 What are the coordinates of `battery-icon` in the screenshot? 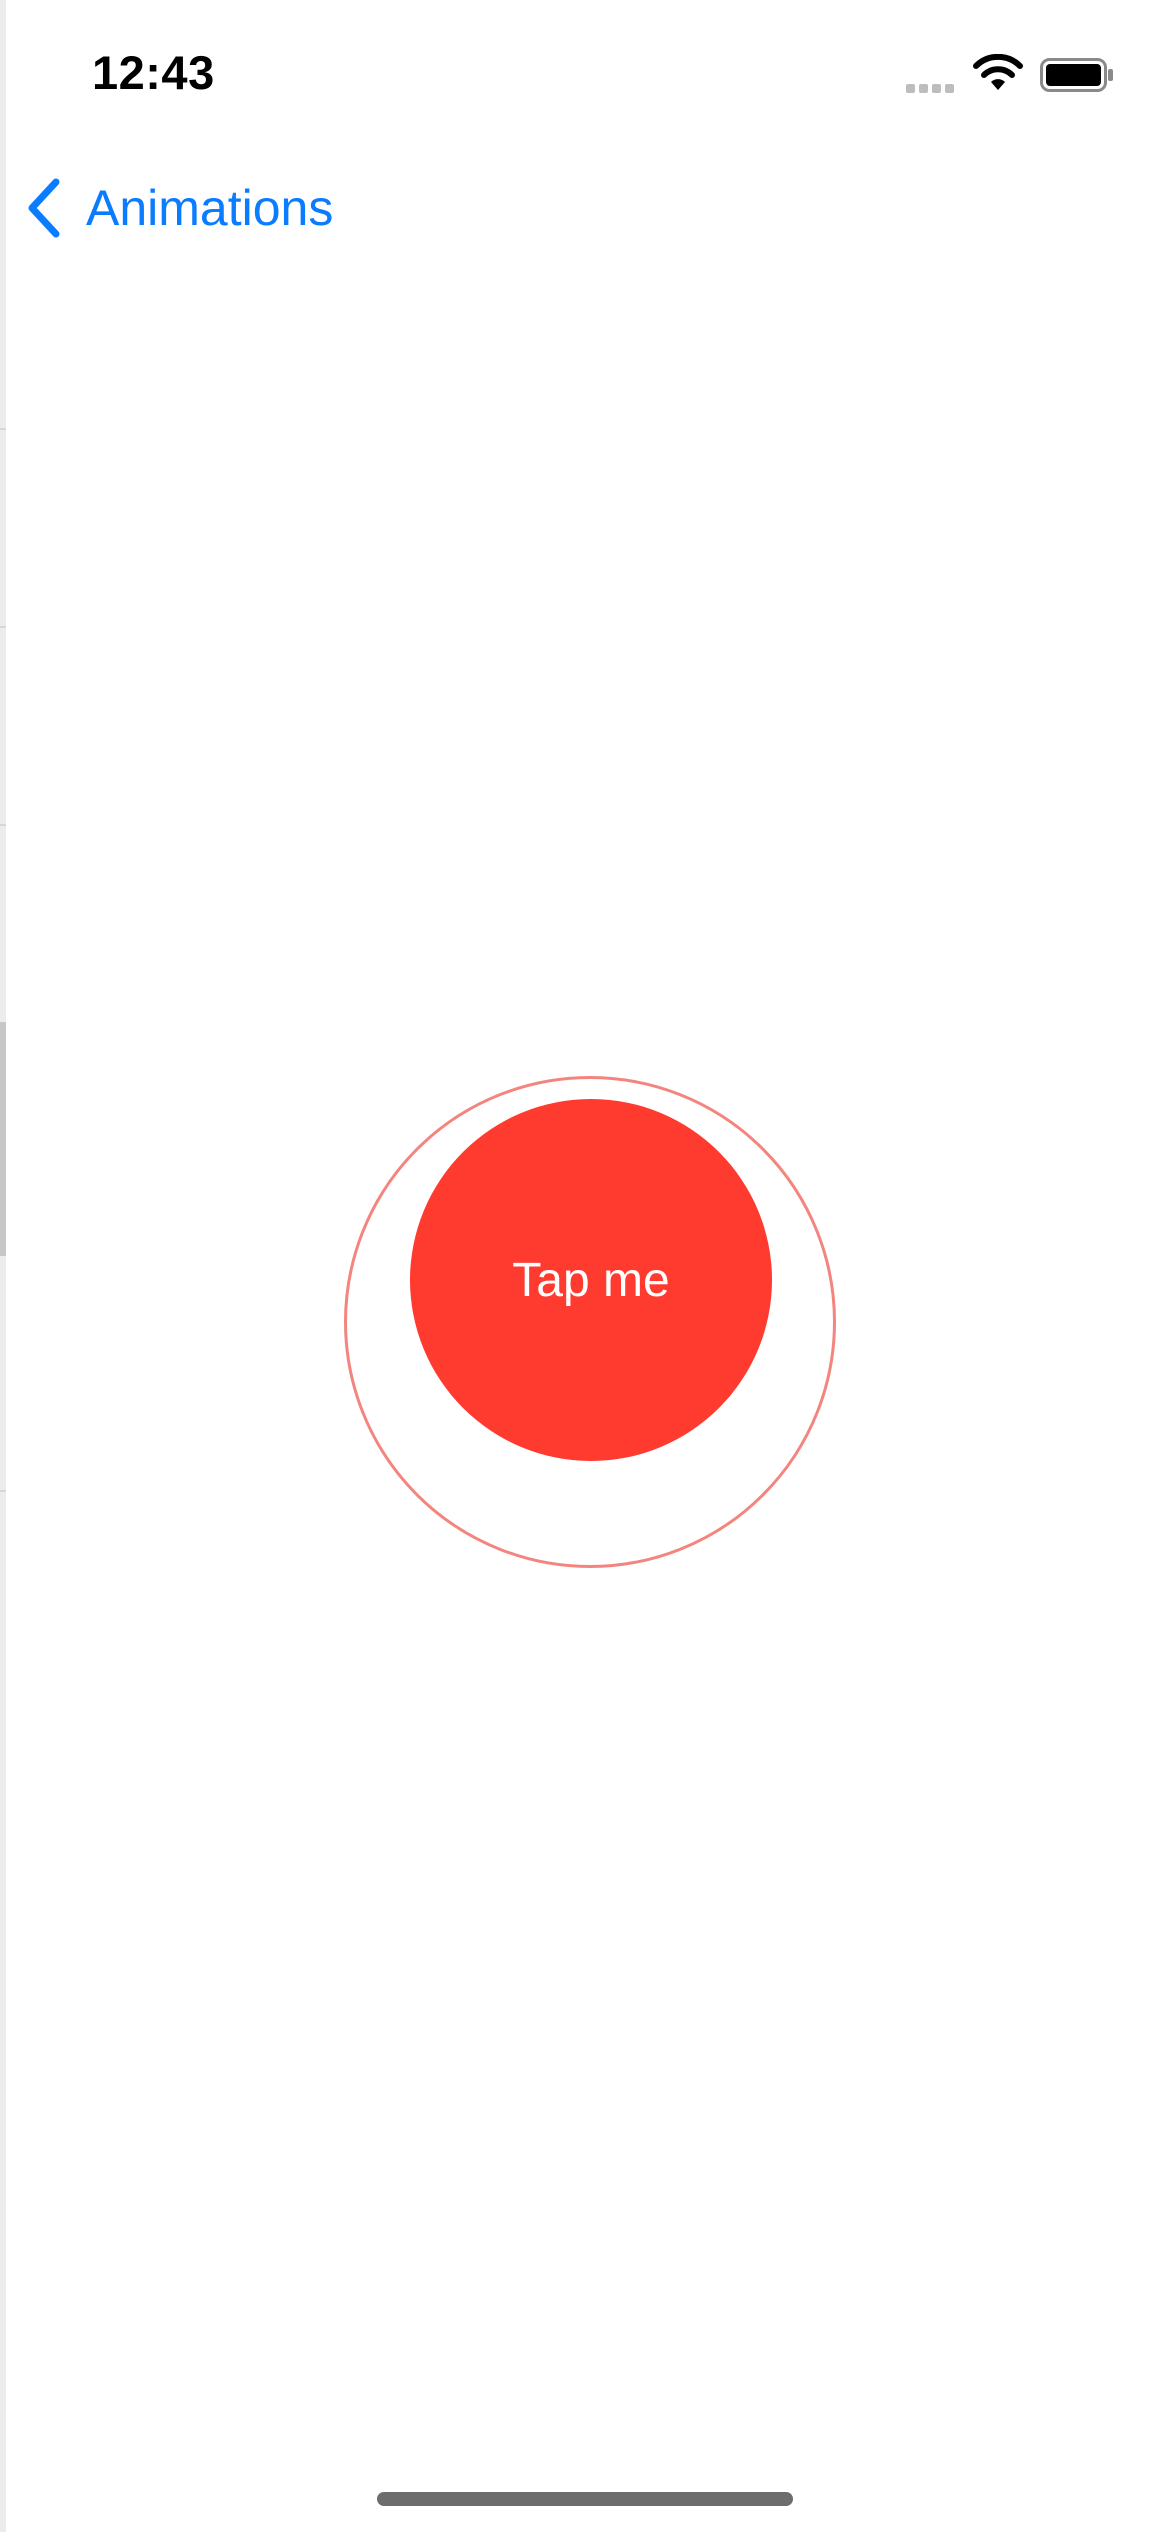 It's located at (1077, 77).